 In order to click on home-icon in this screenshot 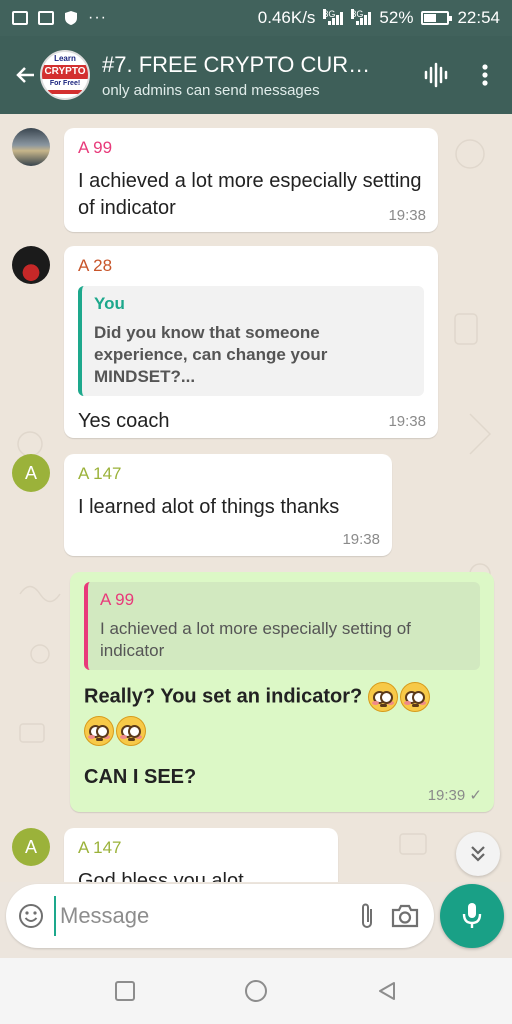, I will do `click(256, 991)`.